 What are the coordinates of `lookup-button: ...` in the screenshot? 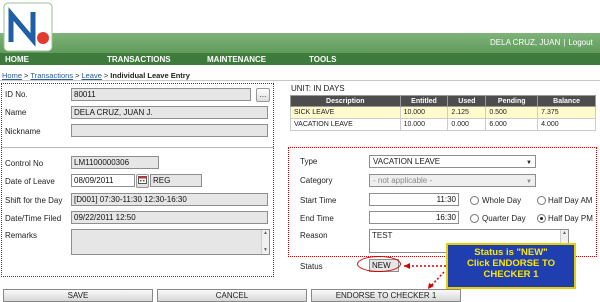 It's located at (263, 95).